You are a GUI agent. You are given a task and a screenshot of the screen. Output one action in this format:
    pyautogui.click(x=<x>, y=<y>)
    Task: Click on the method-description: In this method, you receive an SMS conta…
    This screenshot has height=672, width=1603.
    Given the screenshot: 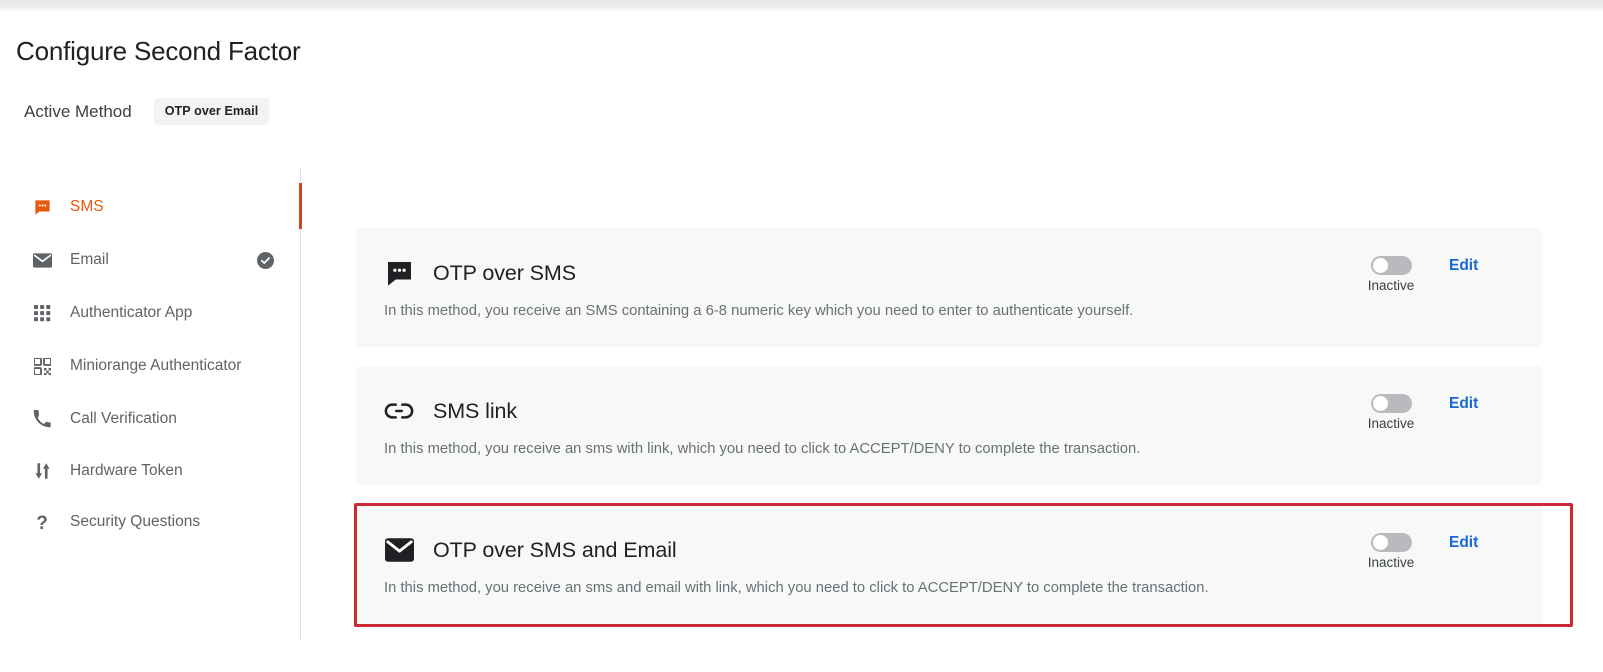 What is the action you would take?
    pyautogui.click(x=759, y=311)
    